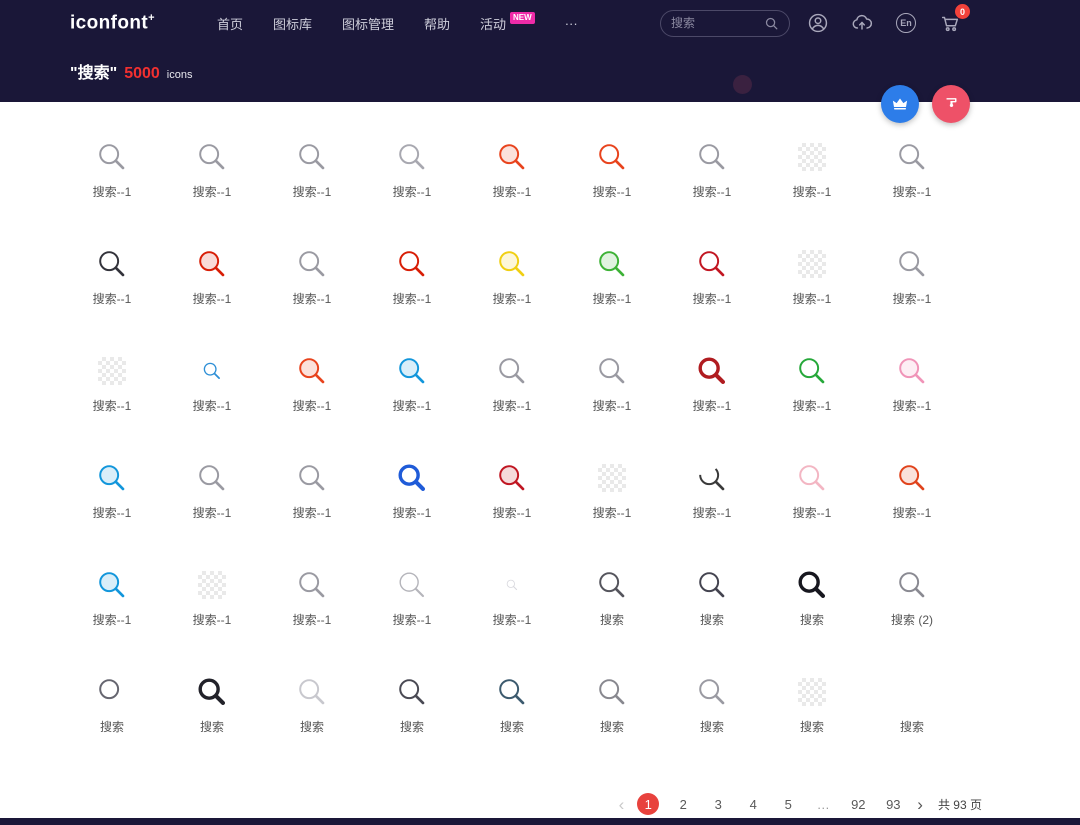 This screenshot has height=825, width=1080. Describe the element at coordinates (718, 804) in the screenshot. I see `pagination-page-3: 3` at that location.